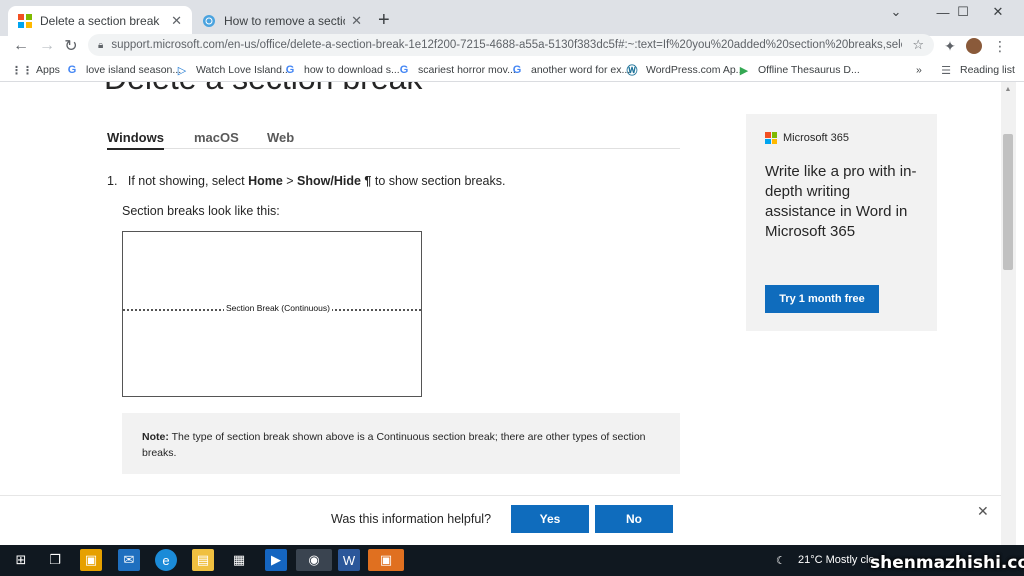 The width and height of the screenshot is (1024, 576). I want to click on back-button: ←, so click(21, 46).